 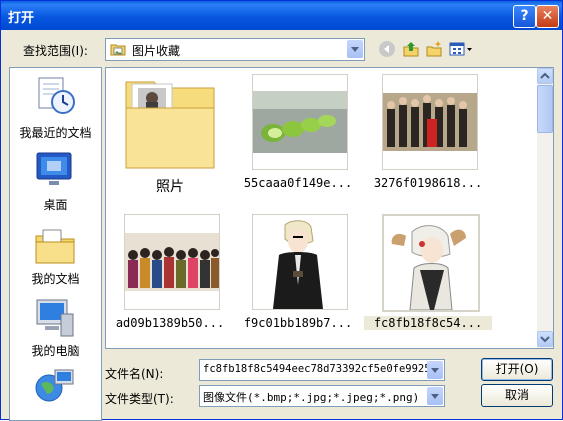 What do you see at coordinates (56, 95) in the screenshot?
I see `recent-documents-icon` at bounding box center [56, 95].